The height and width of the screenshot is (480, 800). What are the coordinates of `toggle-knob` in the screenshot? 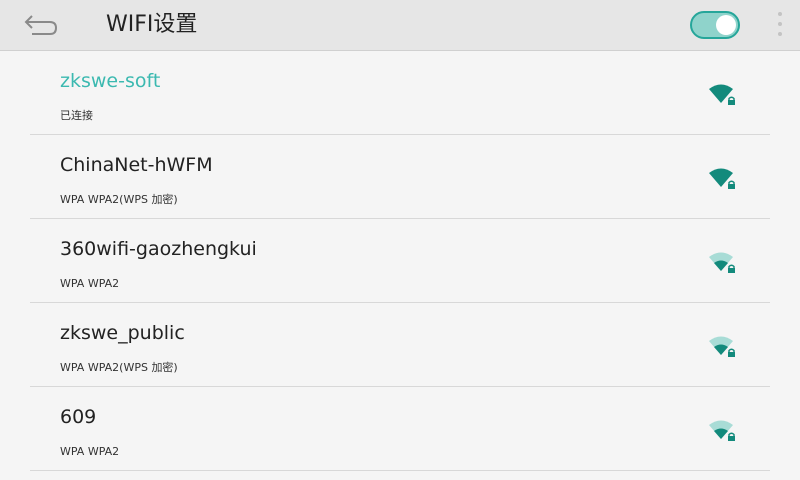 It's located at (726, 25).